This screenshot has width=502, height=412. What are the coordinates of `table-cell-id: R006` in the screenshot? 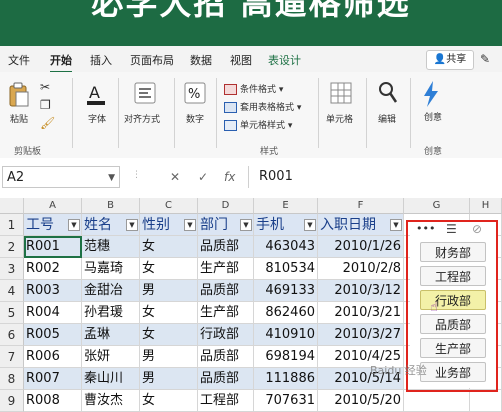 It's located at (53, 357).